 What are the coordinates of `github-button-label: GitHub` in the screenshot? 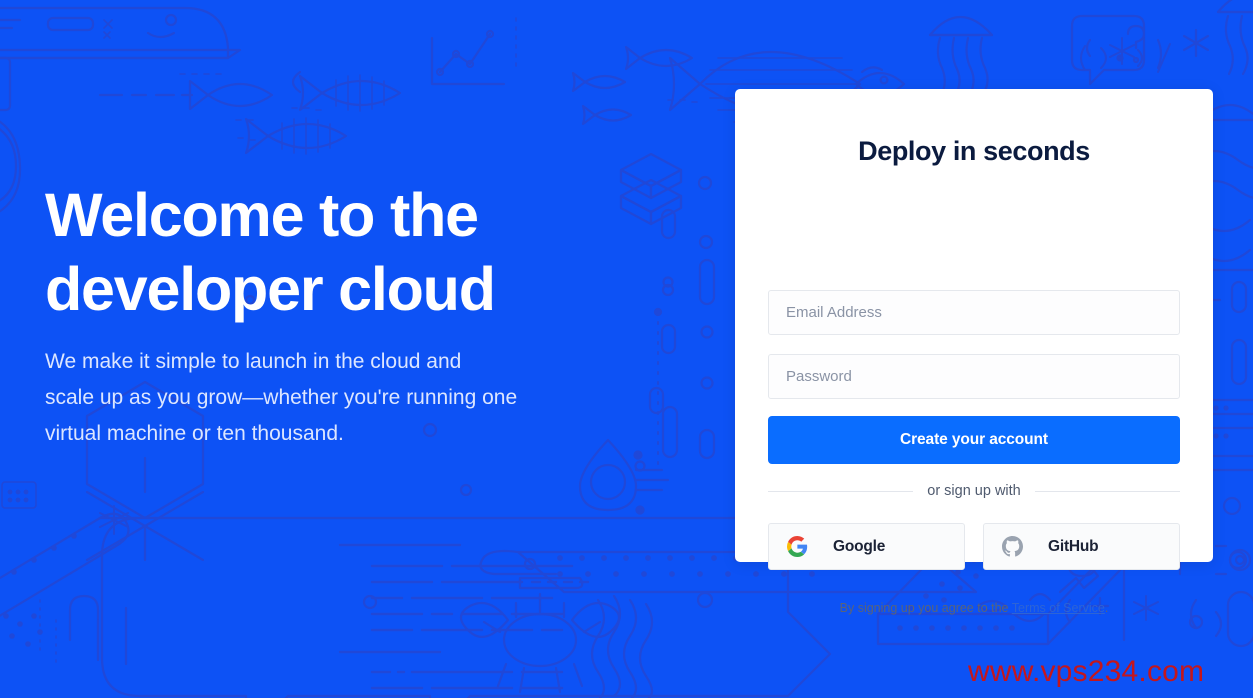 It's located at (1073, 546).